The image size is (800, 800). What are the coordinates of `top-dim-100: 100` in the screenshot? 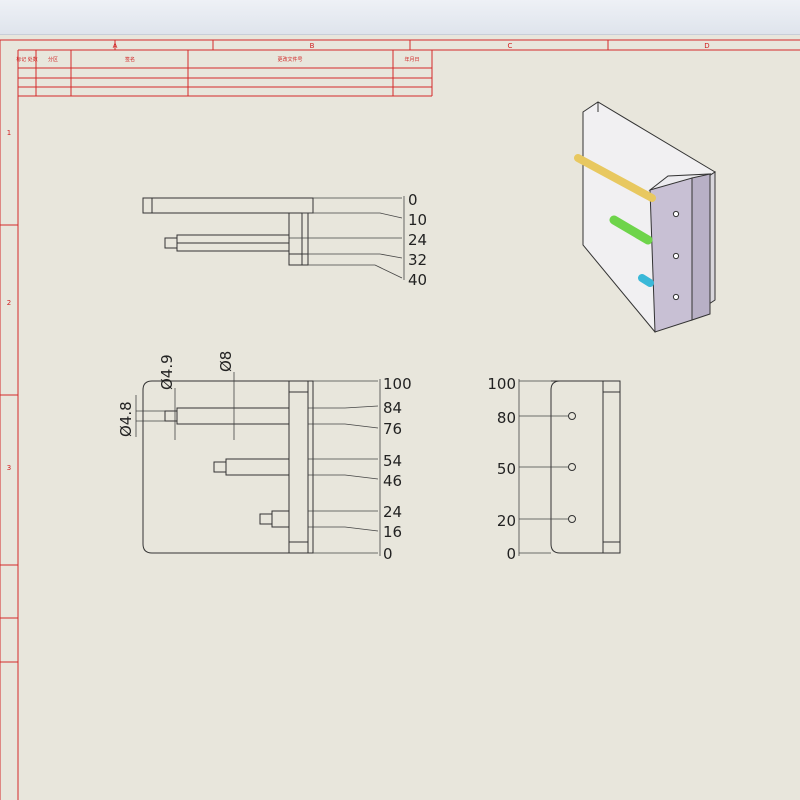 It's located at (397, 384).